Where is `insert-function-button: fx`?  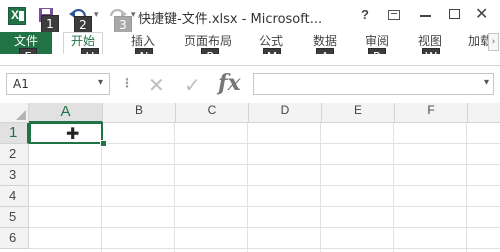 insert-function-button: fx is located at coordinates (229, 83).